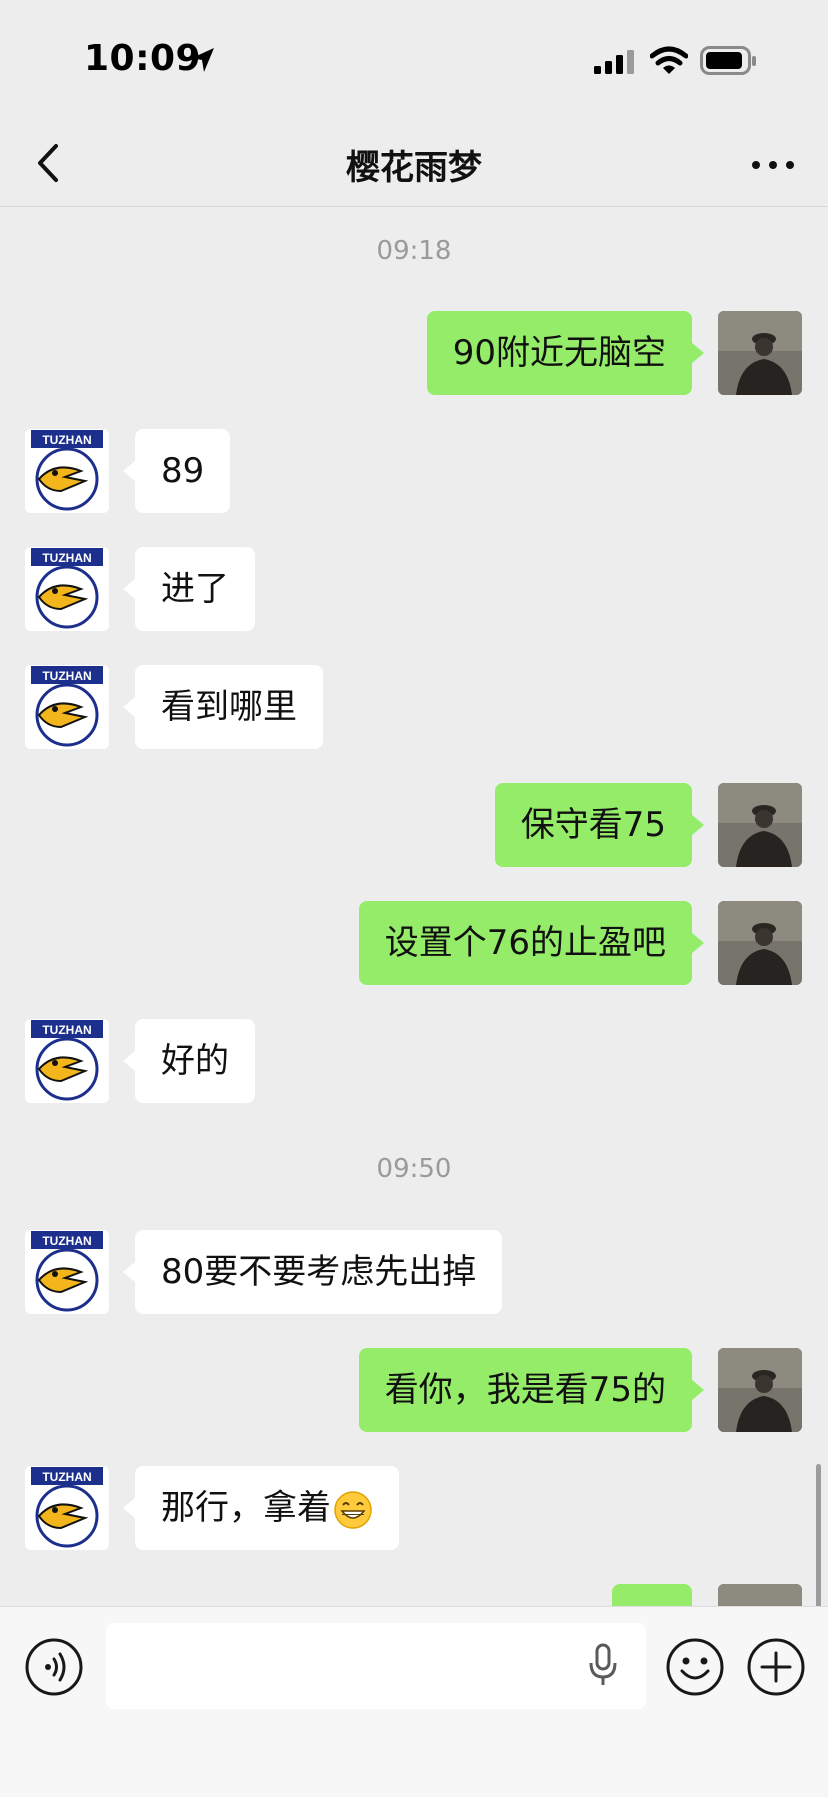 The image size is (828, 1797). I want to click on sent-message: 保守看75, so click(599, 825).